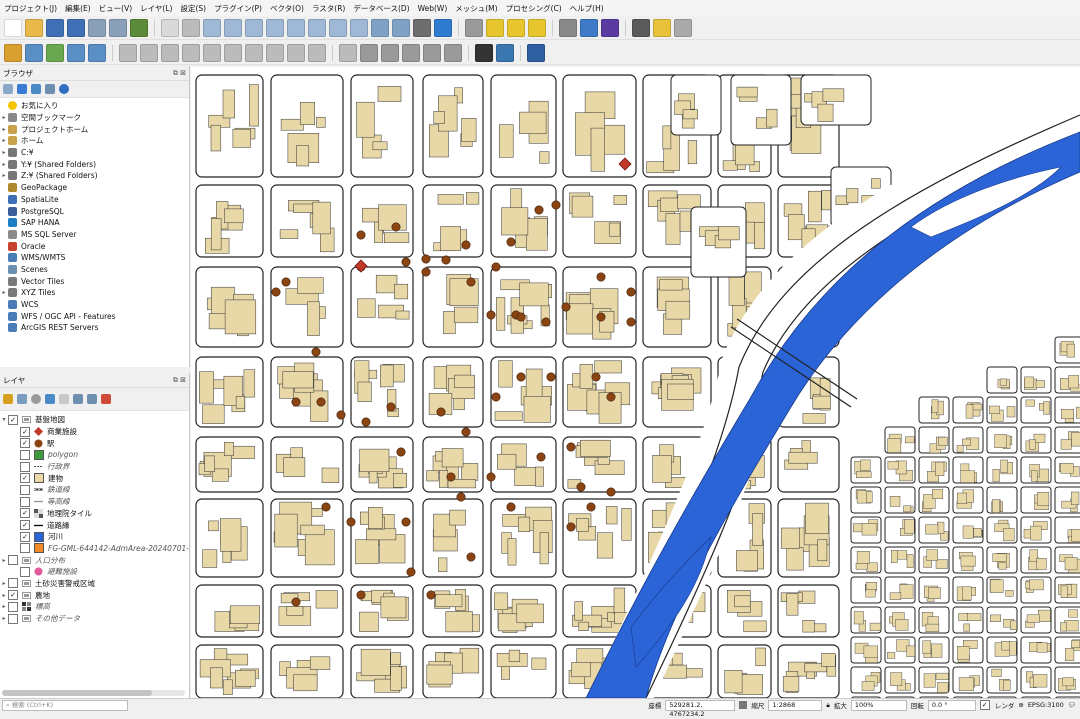 Image resolution: width=1080 pixels, height=719 pixels. What do you see at coordinates (118, 28) in the screenshot?
I see `layout-manager-icon` at bounding box center [118, 28].